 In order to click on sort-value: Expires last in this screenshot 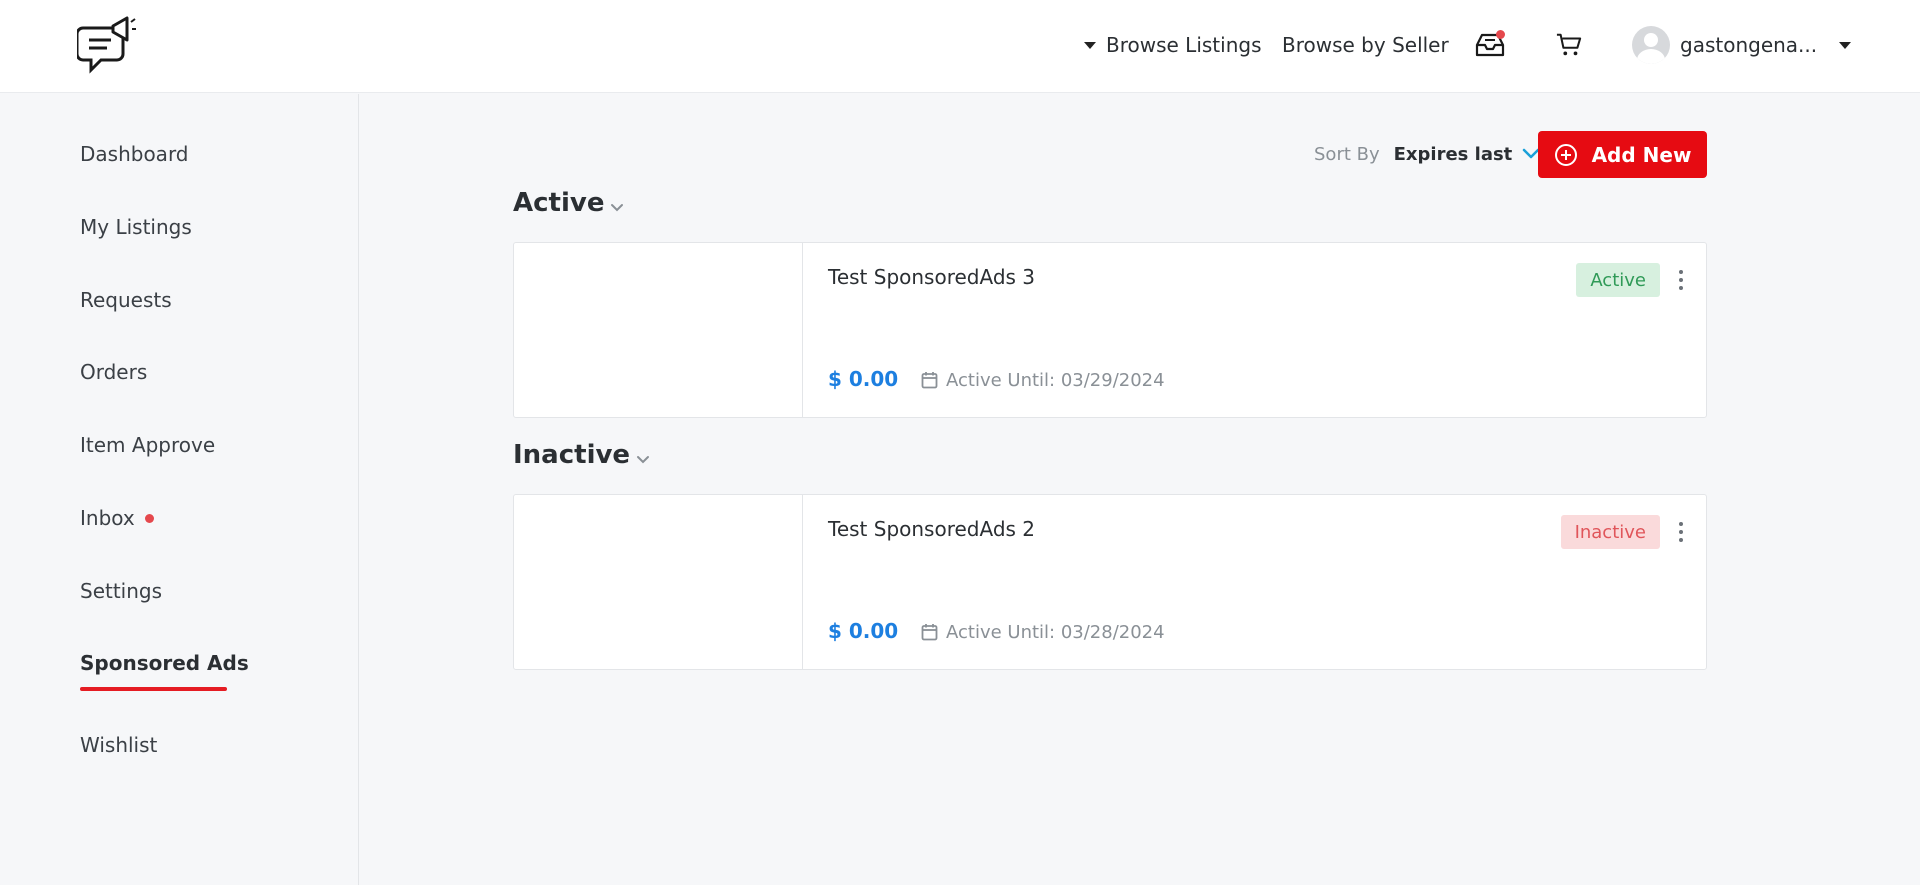, I will do `click(1453, 154)`.